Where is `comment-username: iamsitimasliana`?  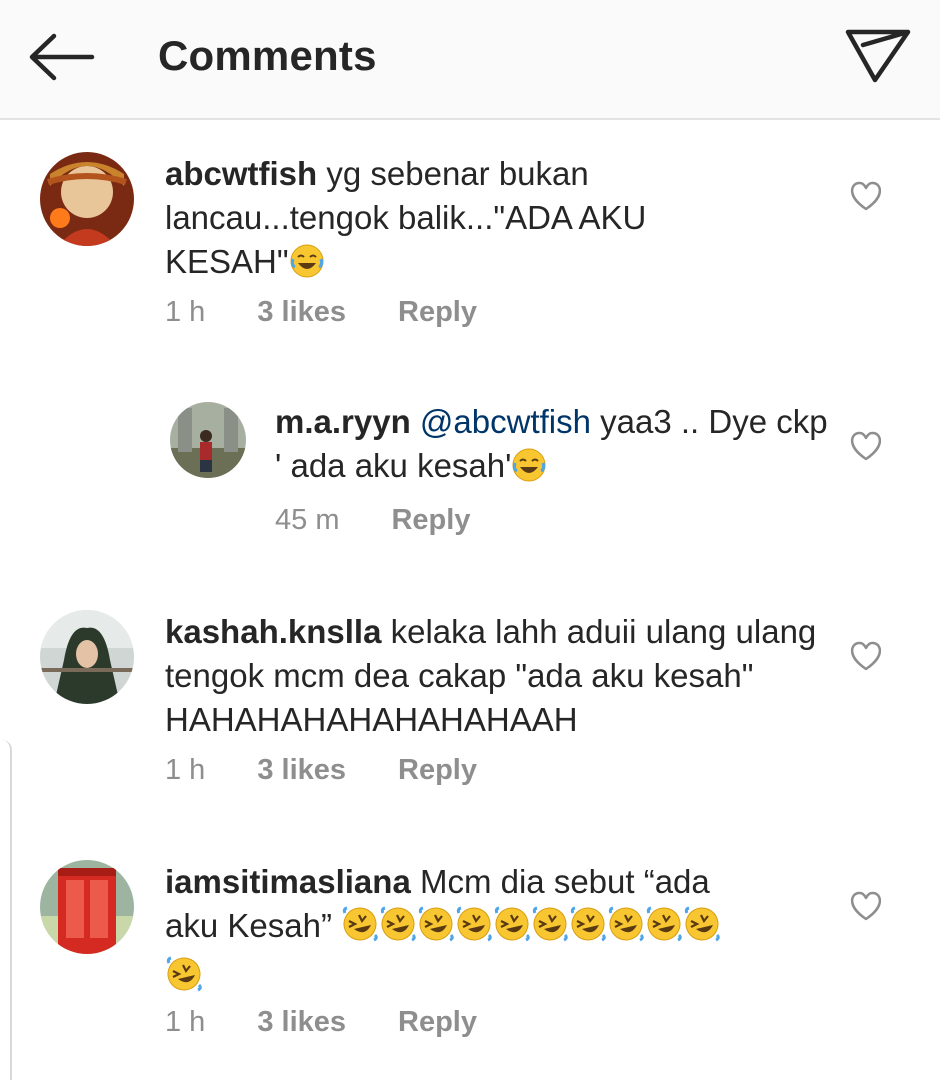
comment-username: iamsitimasliana is located at coordinates (288, 881).